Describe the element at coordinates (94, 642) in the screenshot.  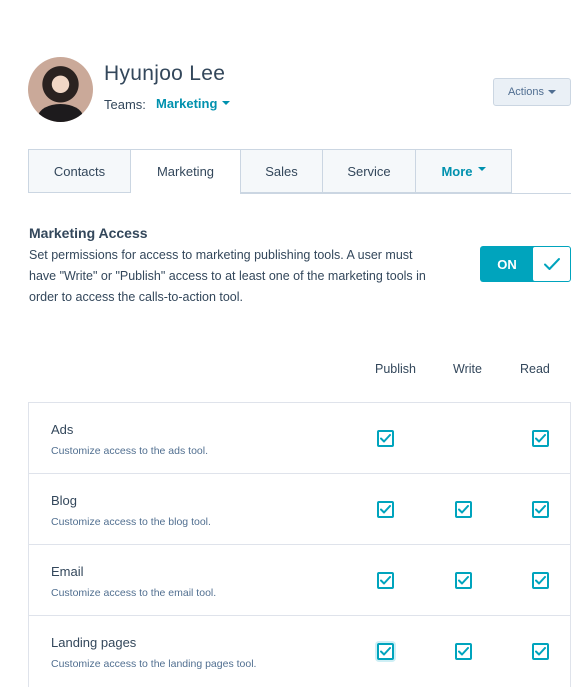
I see `row-title: Landing pages` at that location.